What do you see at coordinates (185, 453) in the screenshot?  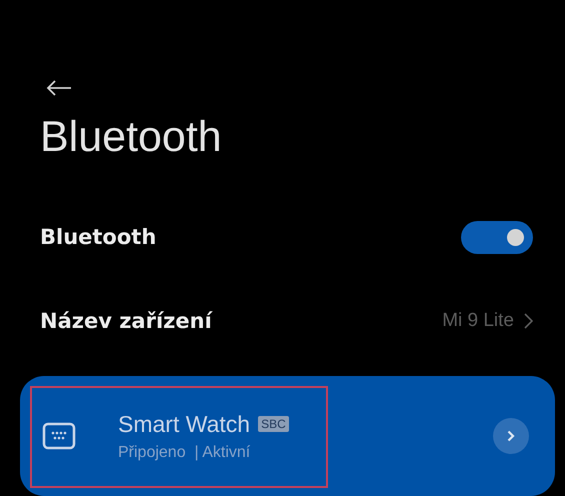 I see `device-status: Připojeno | Aktivní` at bounding box center [185, 453].